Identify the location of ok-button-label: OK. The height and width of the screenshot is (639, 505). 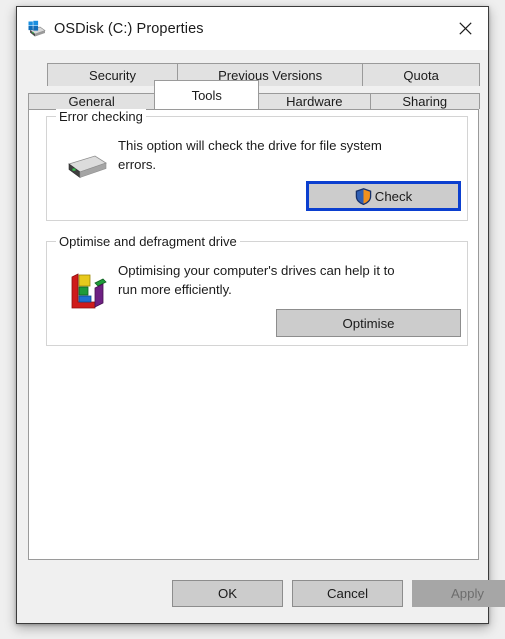
(227, 593).